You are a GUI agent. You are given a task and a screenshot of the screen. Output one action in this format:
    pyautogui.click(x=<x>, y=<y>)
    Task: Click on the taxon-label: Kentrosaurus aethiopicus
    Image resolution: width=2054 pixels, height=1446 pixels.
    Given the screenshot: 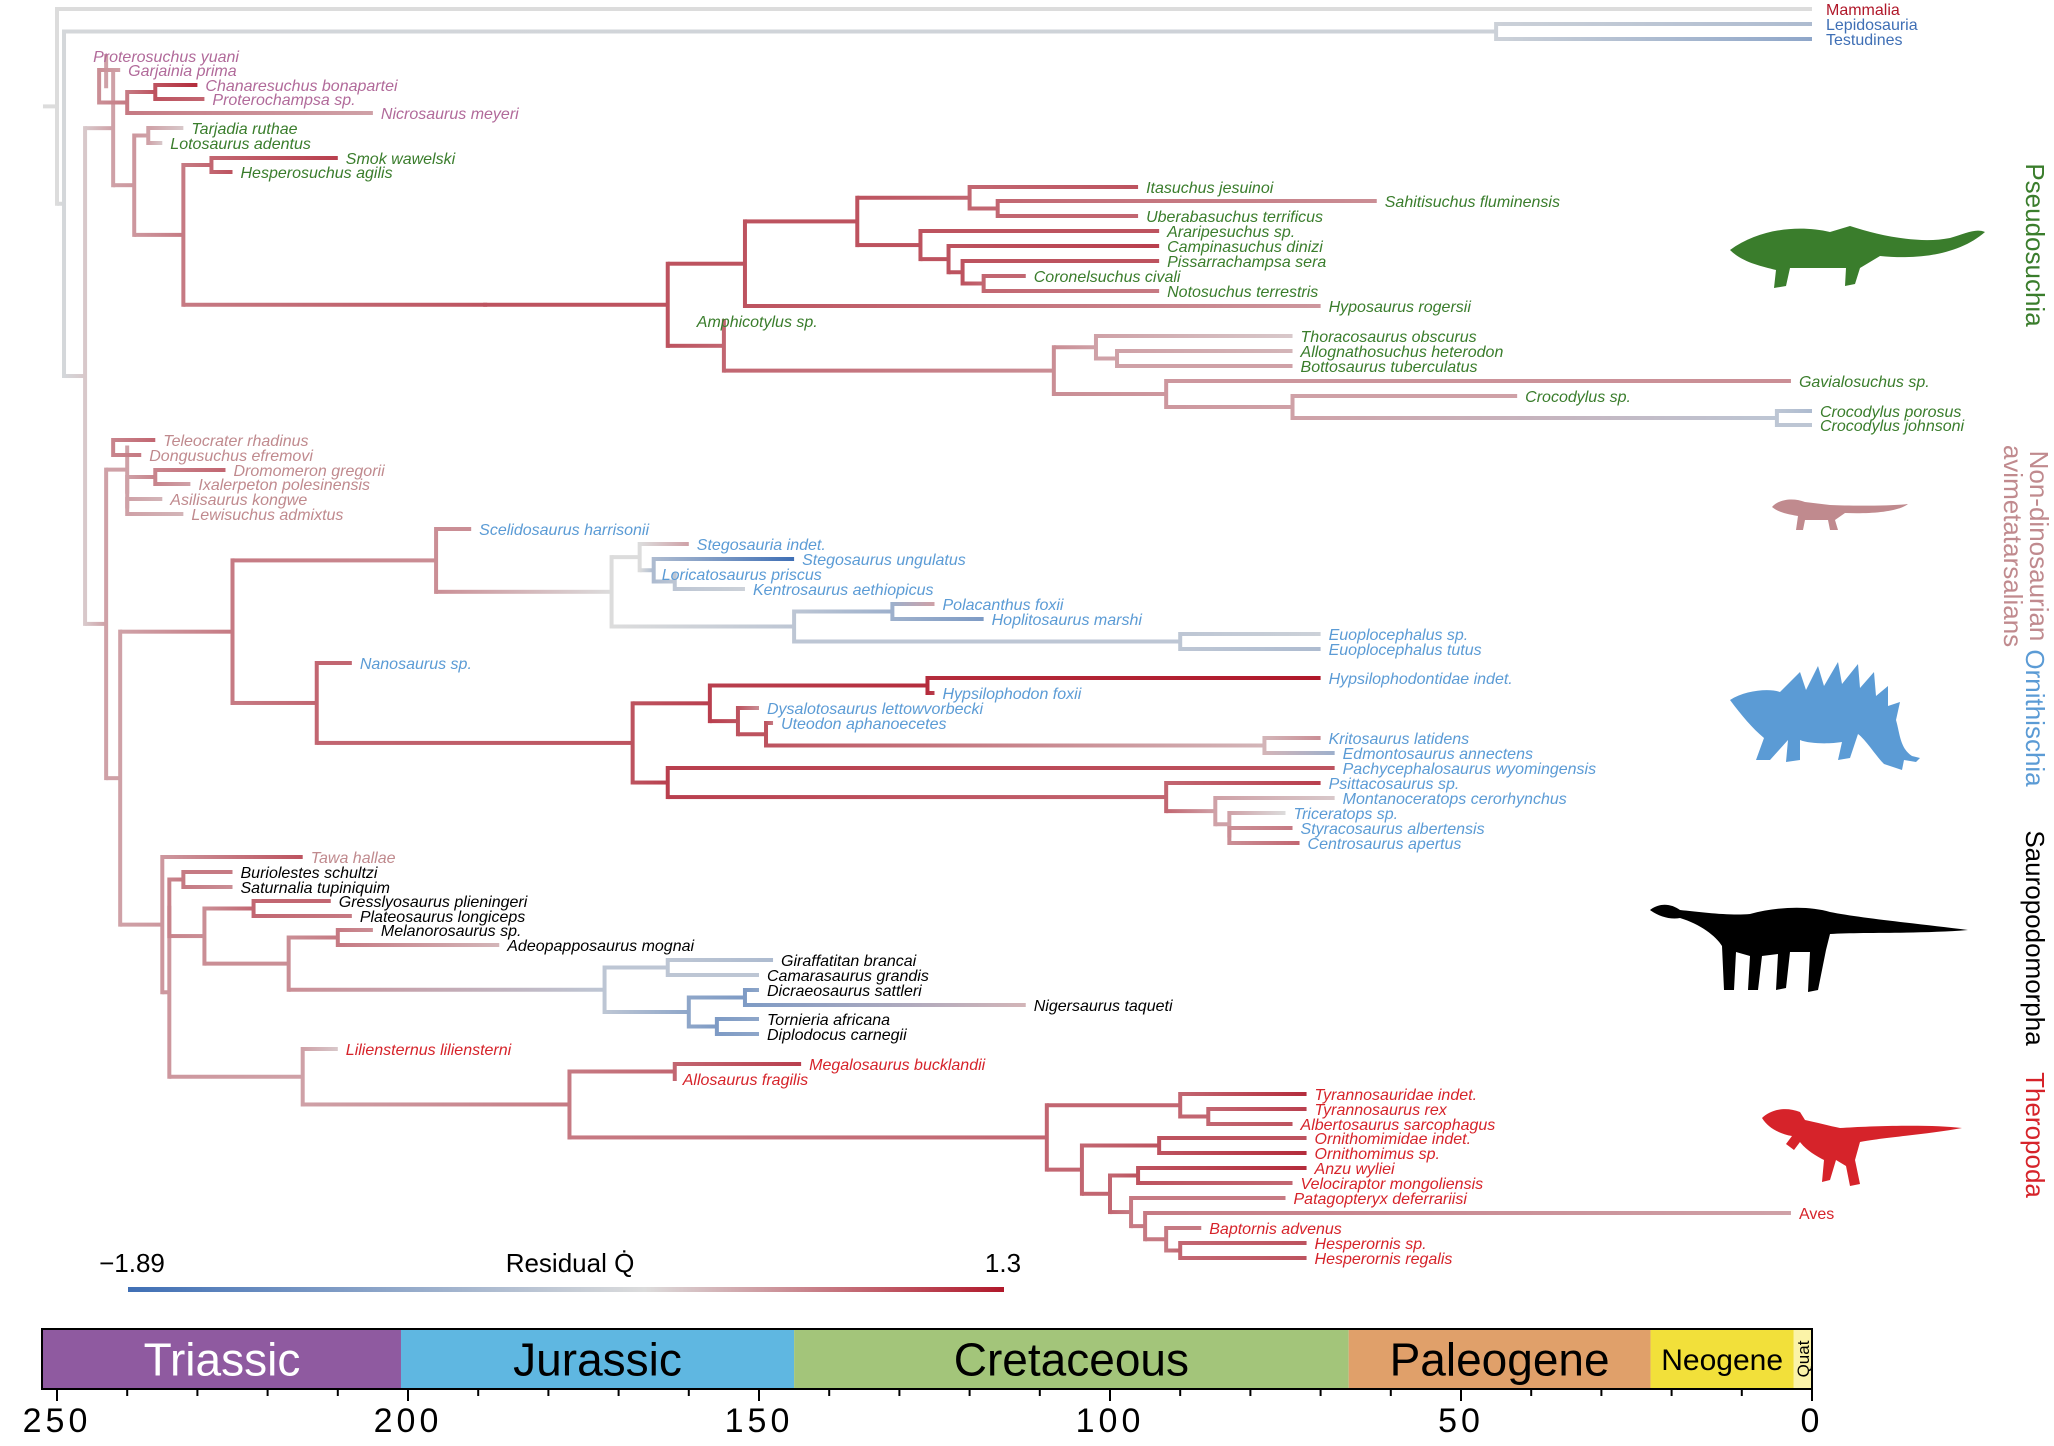 What is the action you would take?
    pyautogui.click(x=843, y=590)
    